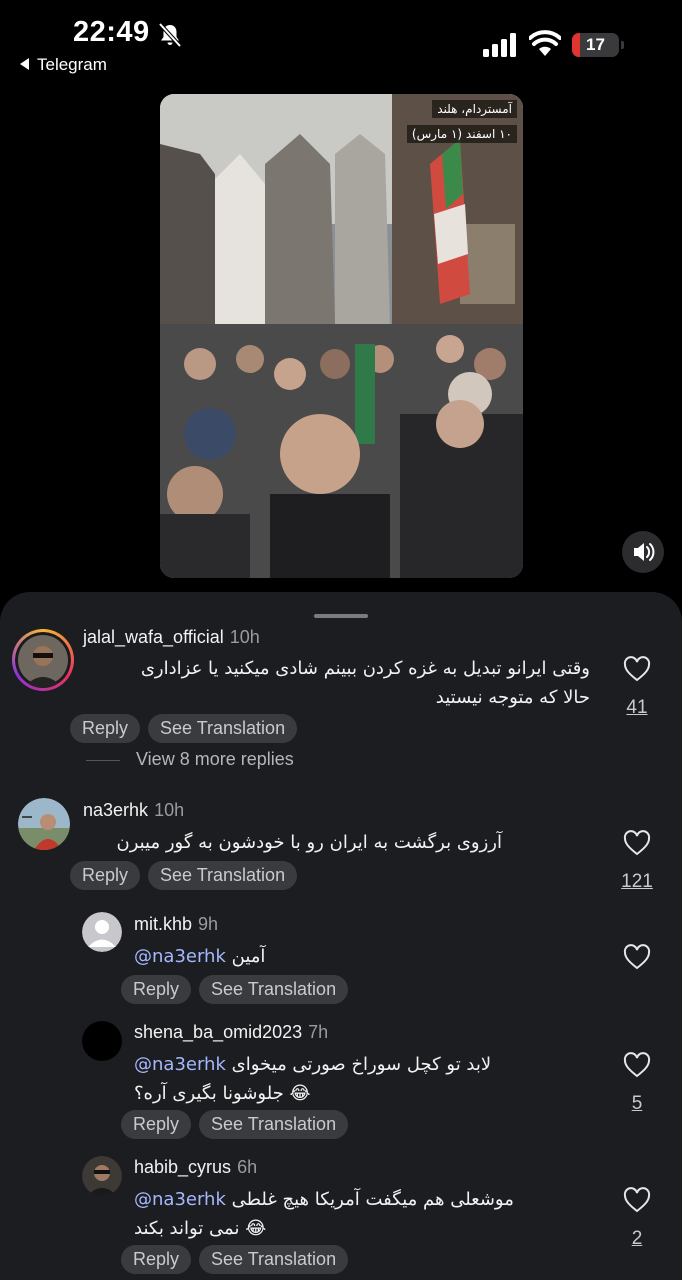 Image resolution: width=682 pixels, height=1280 pixels. I want to click on back-app-label: Telegram, so click(72, 64).